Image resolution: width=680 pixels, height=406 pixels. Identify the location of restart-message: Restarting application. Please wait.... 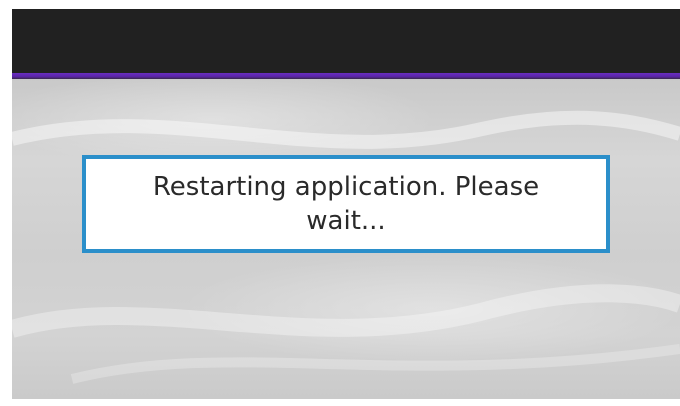
(346, 204).